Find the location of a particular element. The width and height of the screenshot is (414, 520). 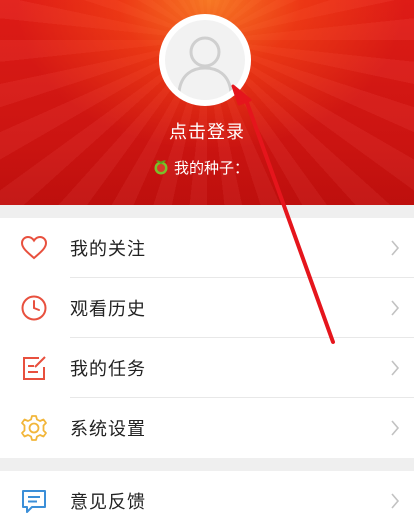

heart-icon is located at coordinates (34, 247).